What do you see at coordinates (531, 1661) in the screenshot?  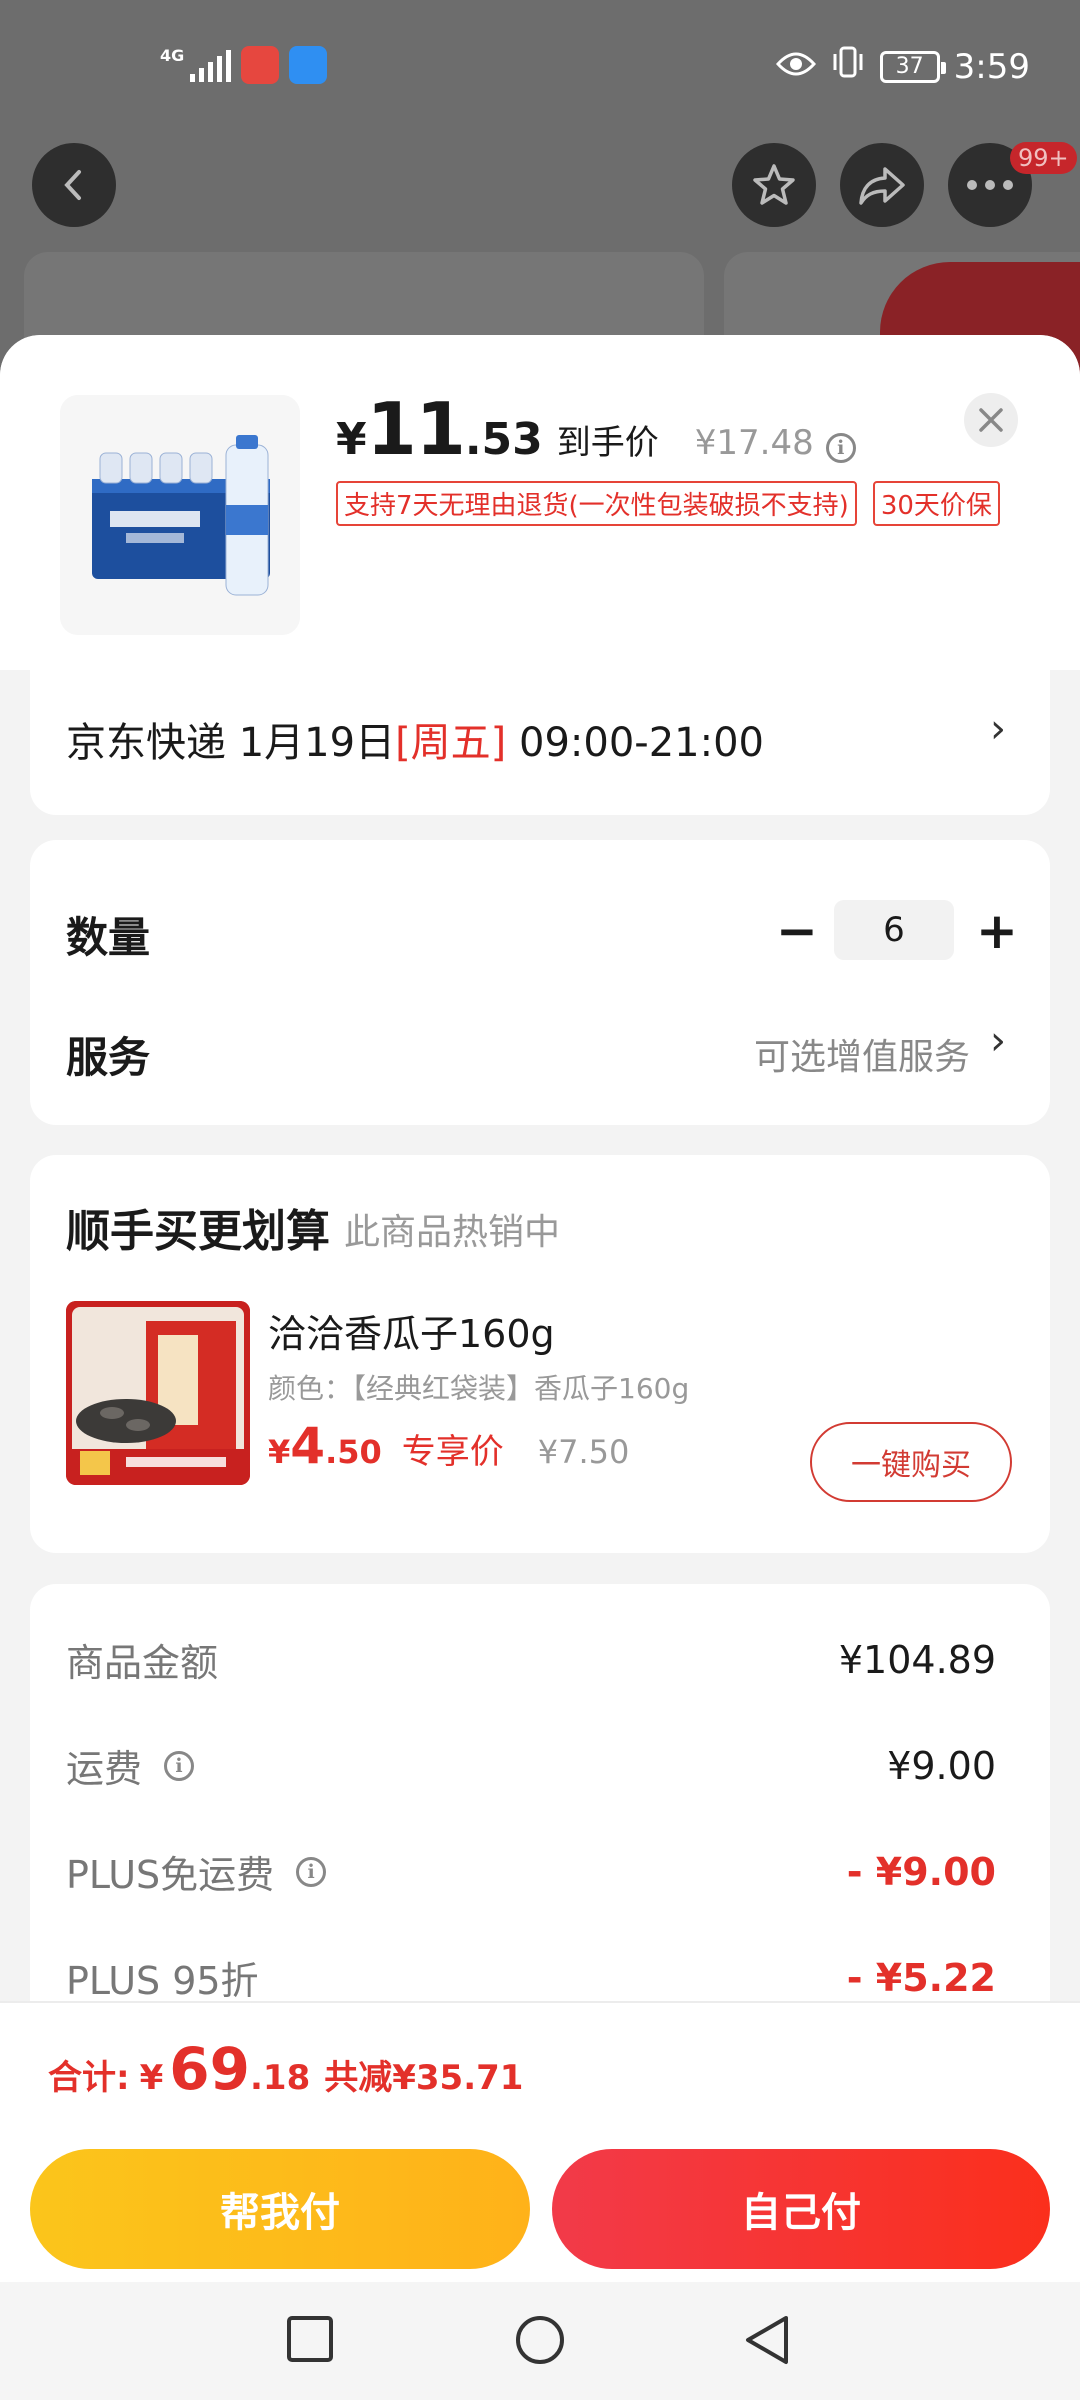 I see `summary-row: 商品金额 ¥104.89` at bounding box center [531, 1661].